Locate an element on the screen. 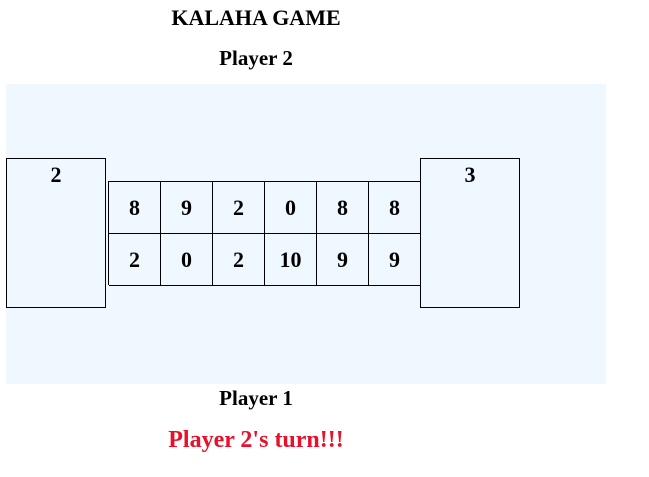  pit-bottom-3: 2 is located at coordinates (239, 260).